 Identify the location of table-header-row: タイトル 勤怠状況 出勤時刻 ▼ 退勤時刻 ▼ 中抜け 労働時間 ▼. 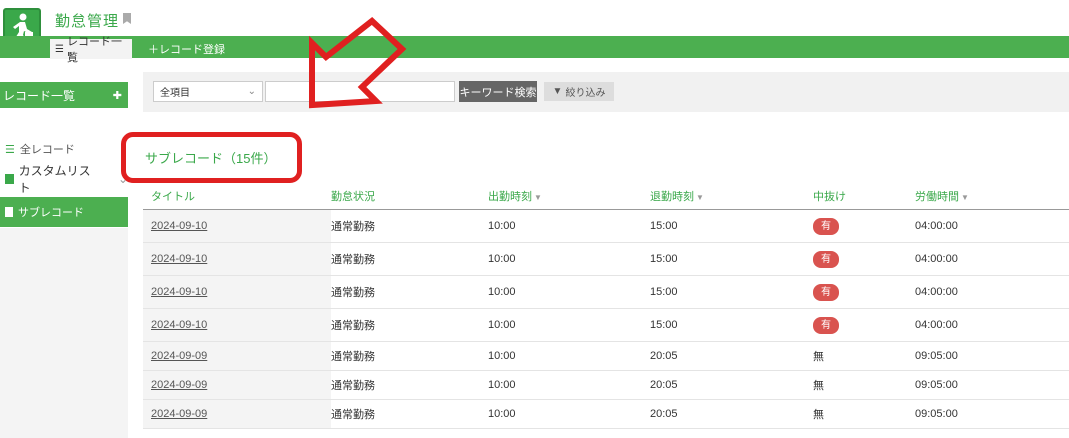
(606, 196).